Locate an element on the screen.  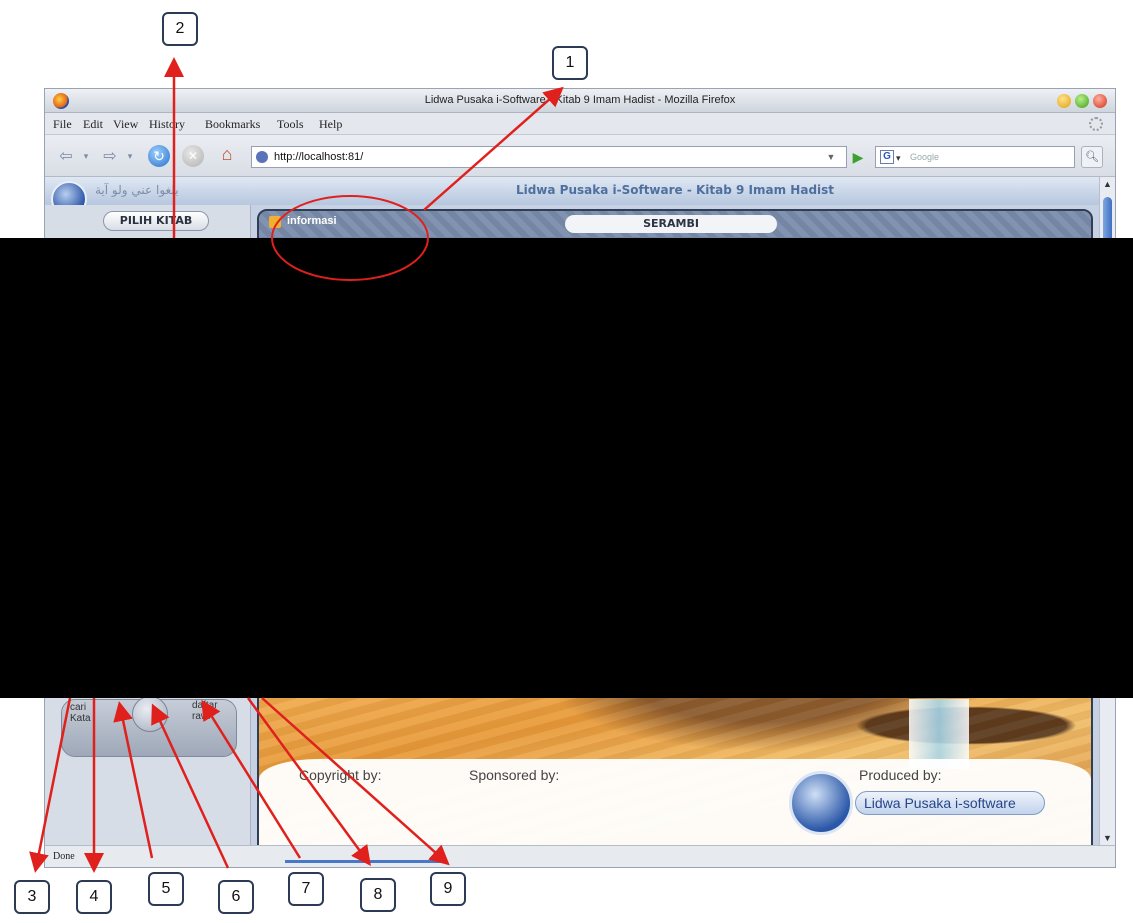
back-arrow-icon: ⇦ is located at coordinates (66, 156).